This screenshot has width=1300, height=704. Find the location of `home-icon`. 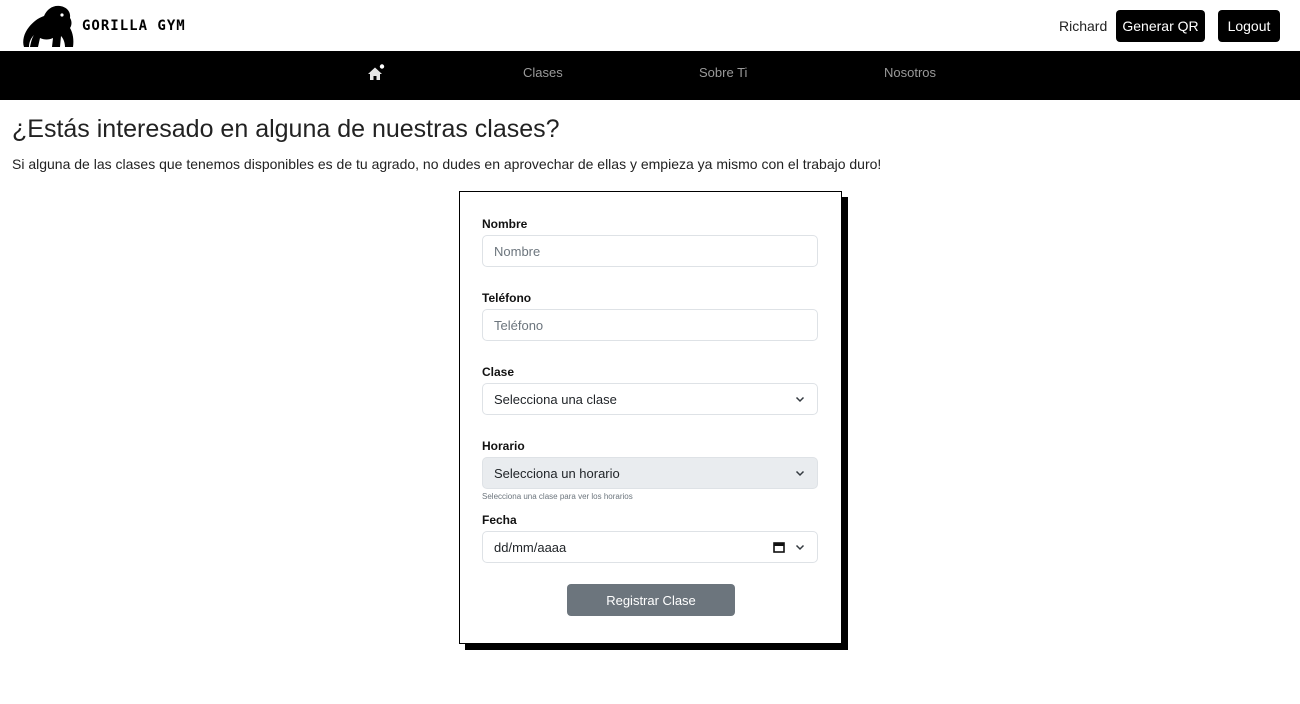

home-icon is located at coordinates (376, 72).